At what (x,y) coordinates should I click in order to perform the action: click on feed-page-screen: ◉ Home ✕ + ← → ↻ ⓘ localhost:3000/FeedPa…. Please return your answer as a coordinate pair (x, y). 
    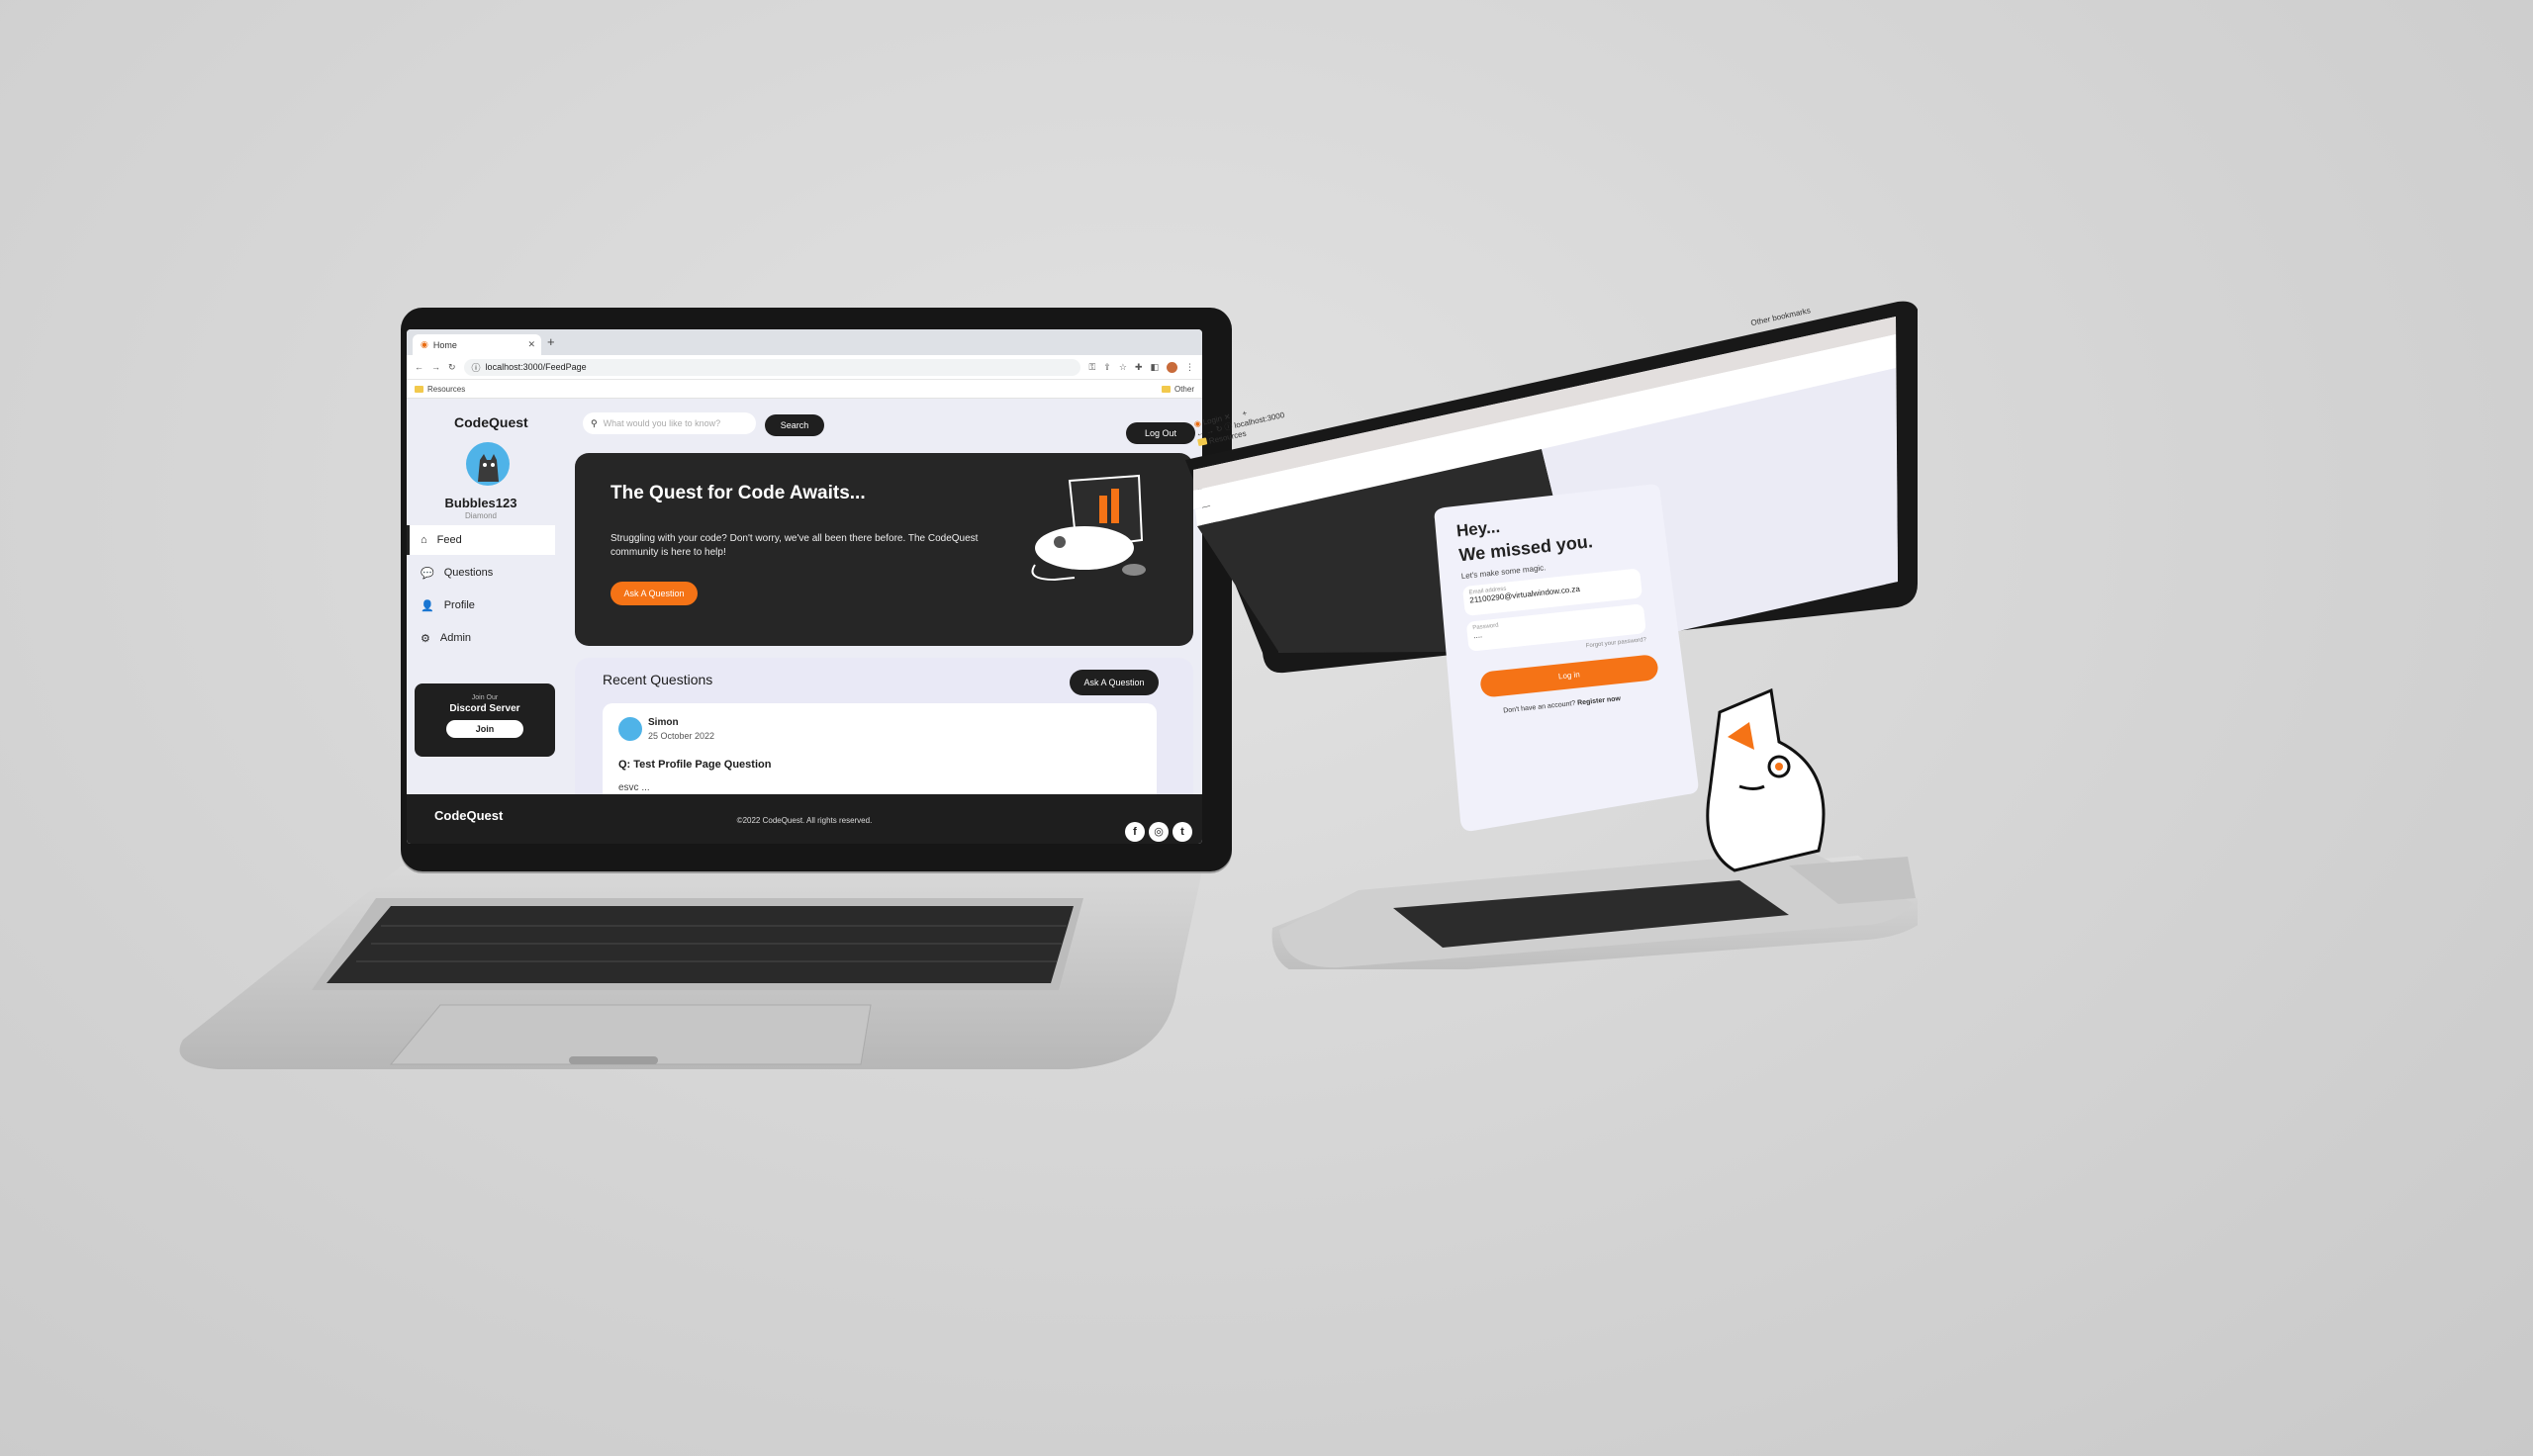
    Looking at the image, I should click on (805, 586).